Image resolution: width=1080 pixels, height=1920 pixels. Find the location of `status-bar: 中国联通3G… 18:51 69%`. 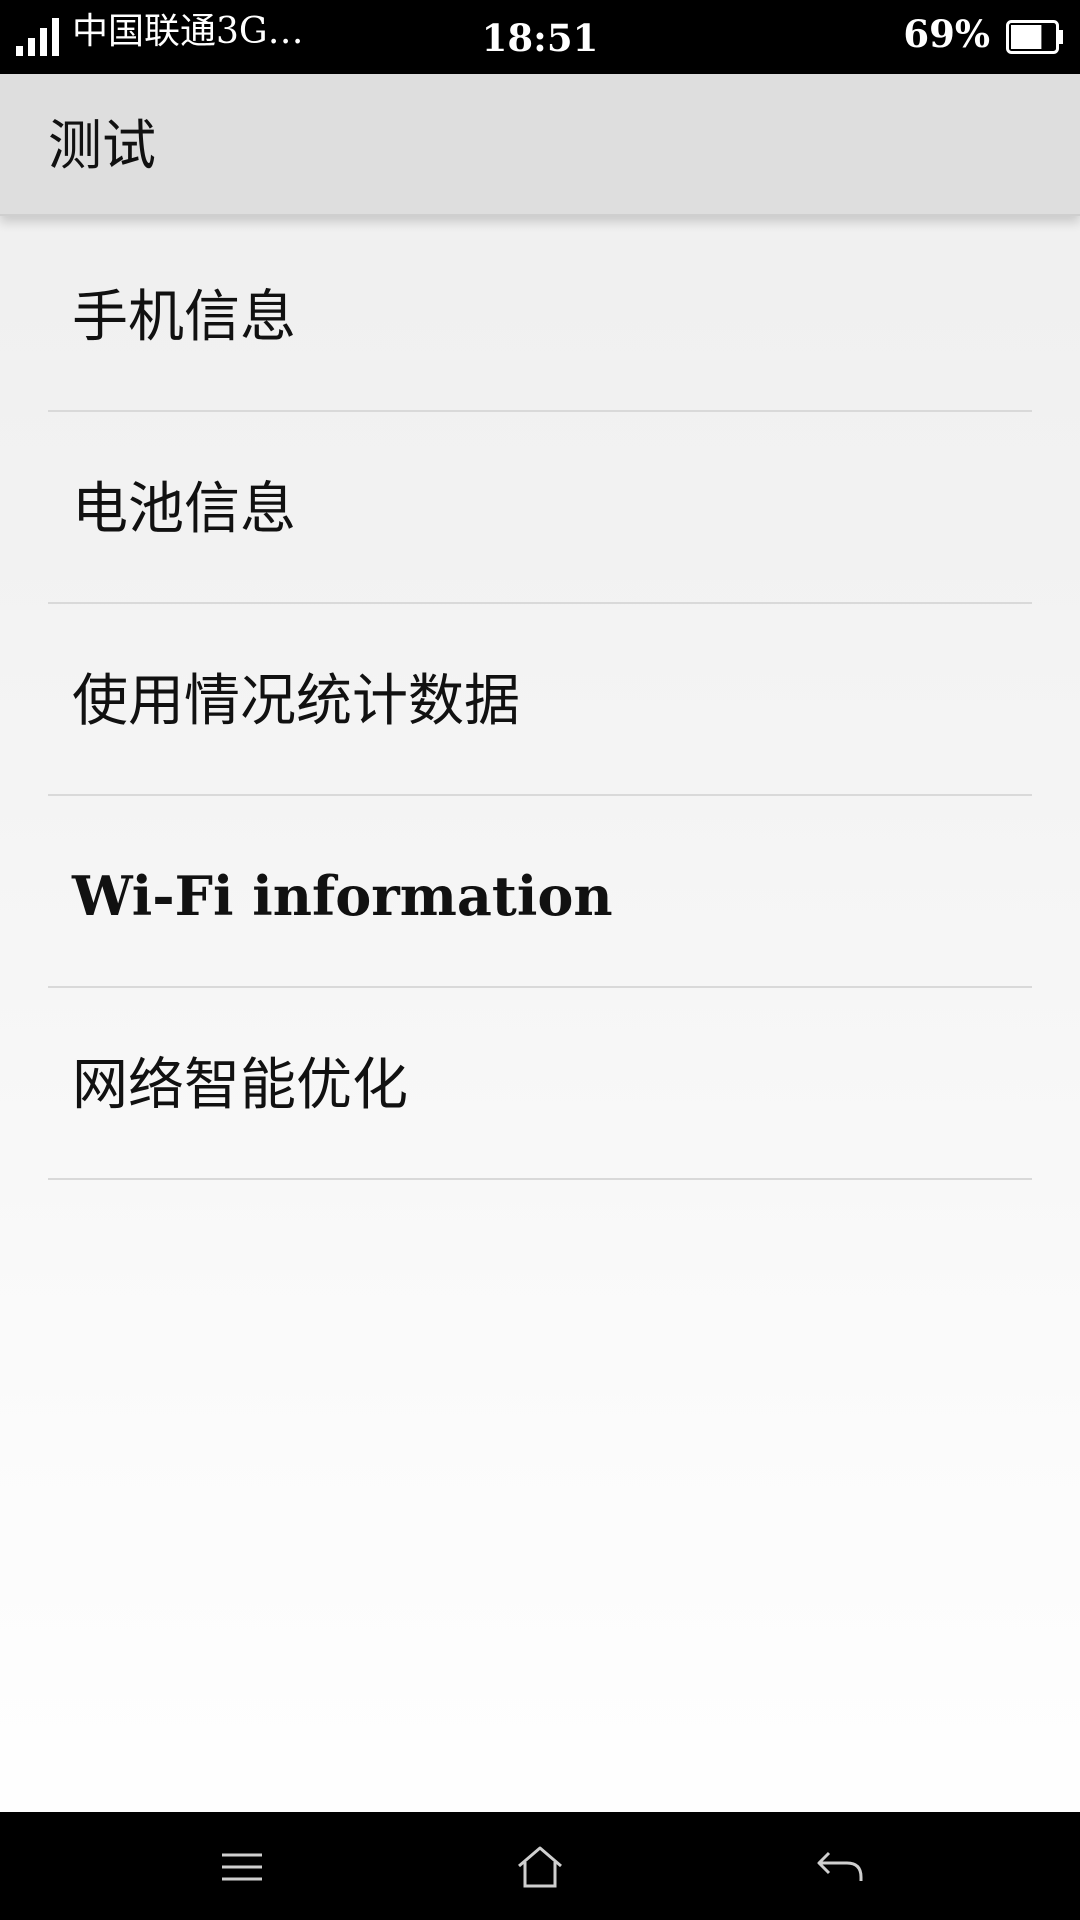

status-bar: 中国联通3G… 18:51 69% is located at coordinates (540, 37).